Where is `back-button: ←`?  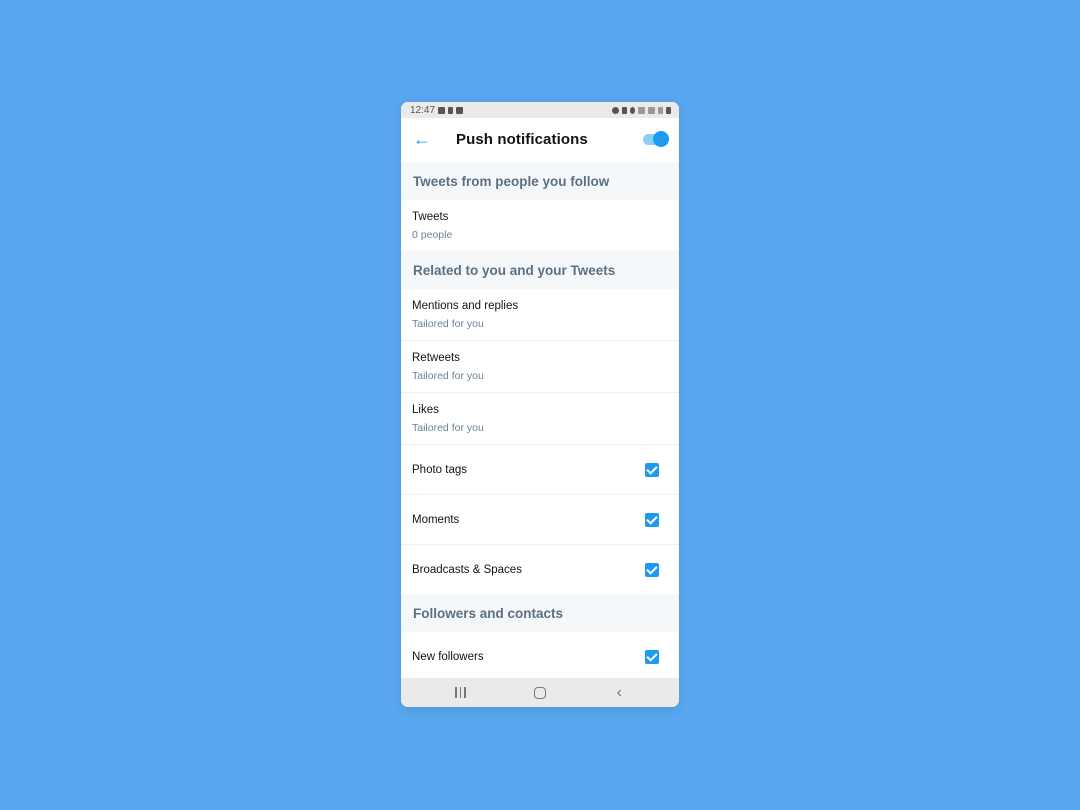
back-button: ← is located at coordinates (423, 139).